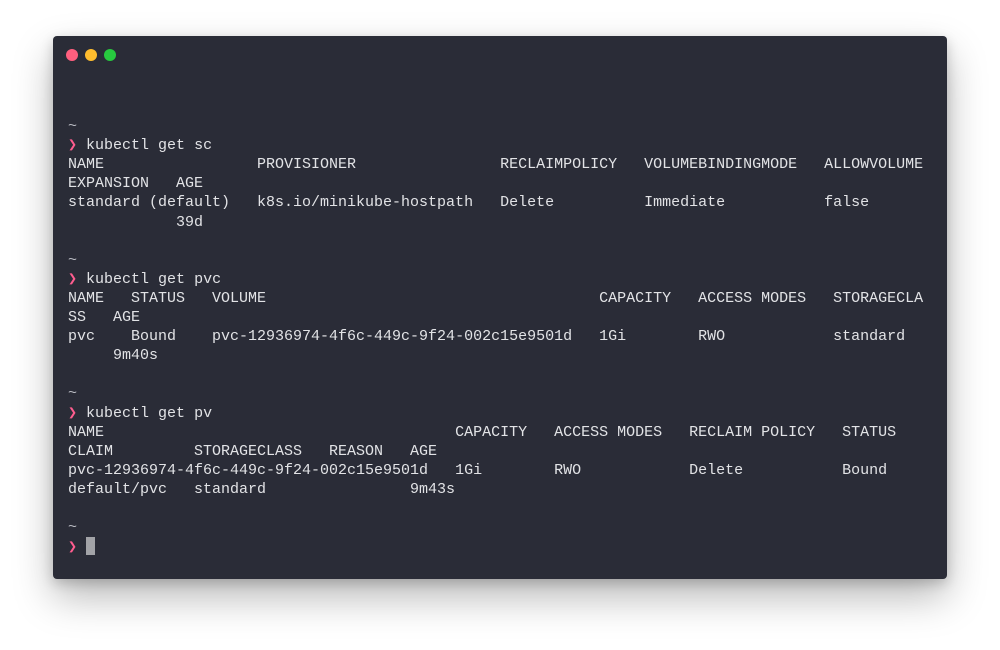 This screenshot has width=1000, height=650. What do you see at coordinates (113, 356) in the screenshot?
I see `output-line: 9m40s` at bounding box center [113, 356].